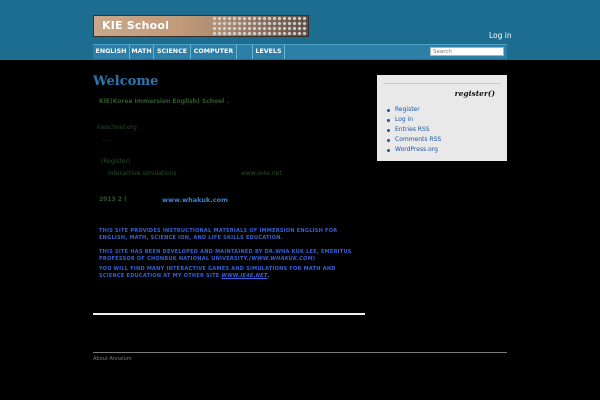  Describe the element at coordinates (500, 35) in the screenshot. I see `login-link: Log in` at that location.